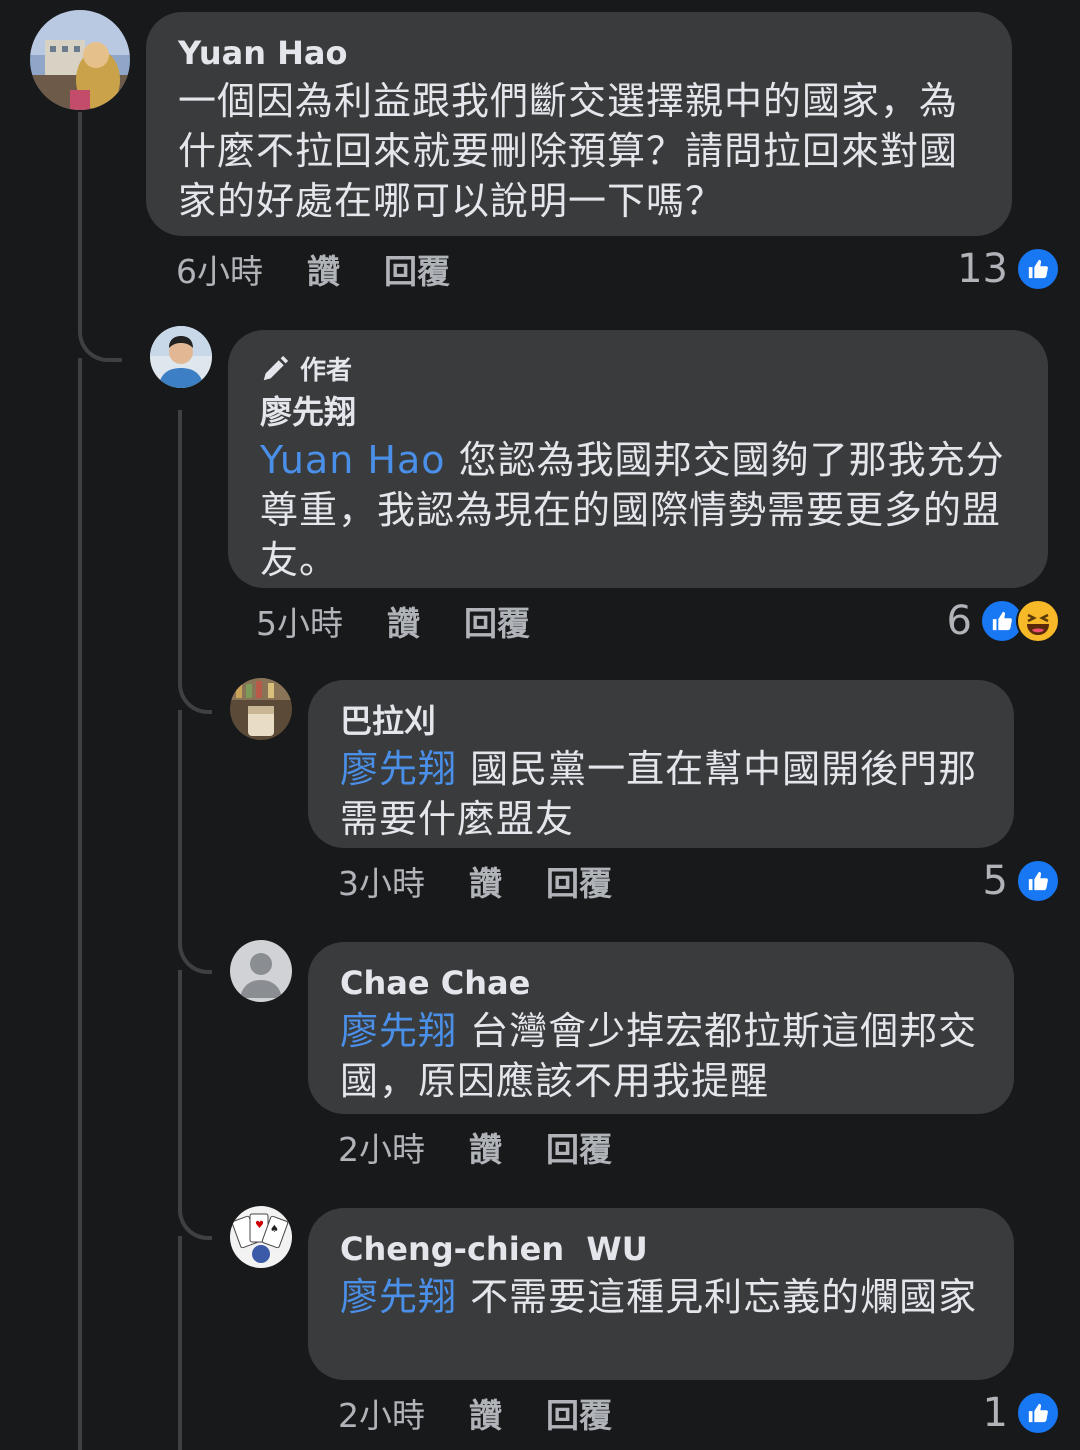 This screenshot has width=1080, height=1450. What do you see at coordinates (661, 721) in the screenshot?
I see `comment-author: 巴拉刈` at bounding box center [661, 721].